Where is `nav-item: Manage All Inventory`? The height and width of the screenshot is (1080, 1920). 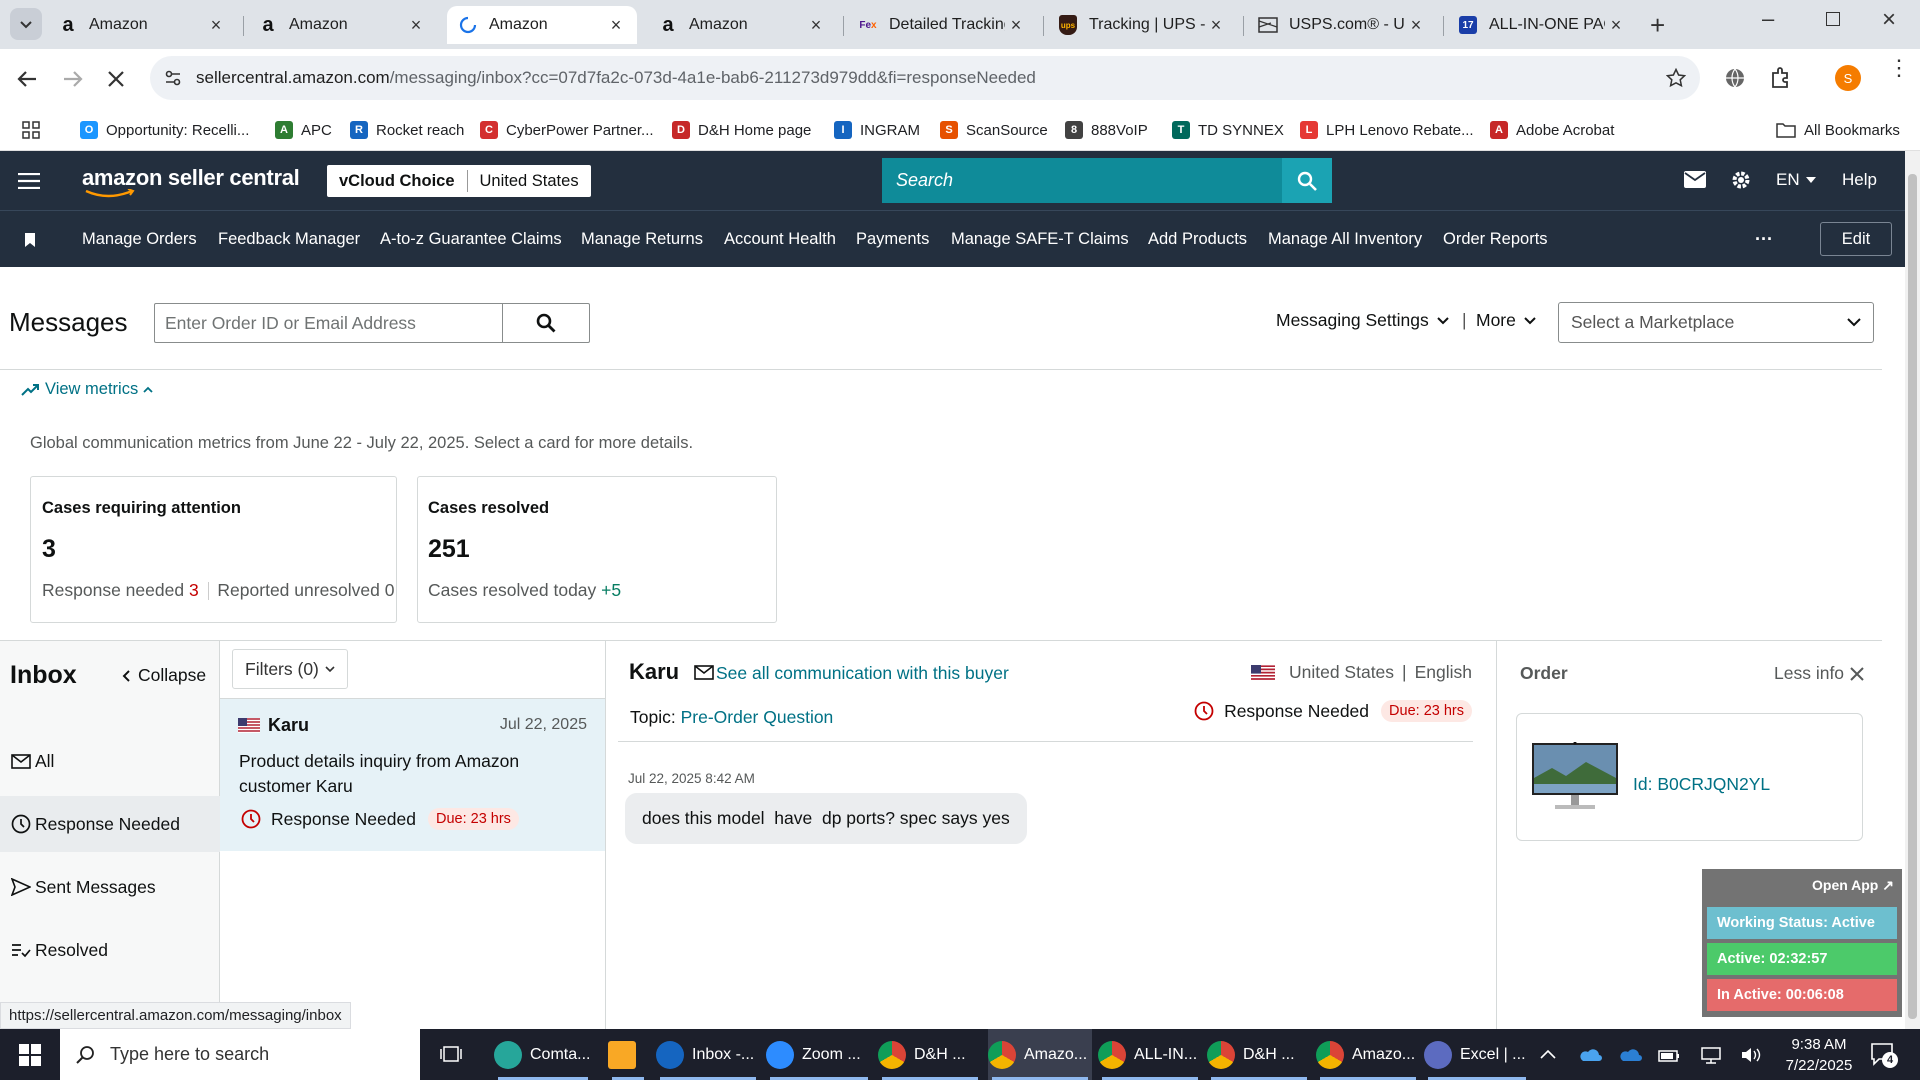
nav-item: Manage All Inventory is located at coordinates (1345, 239).